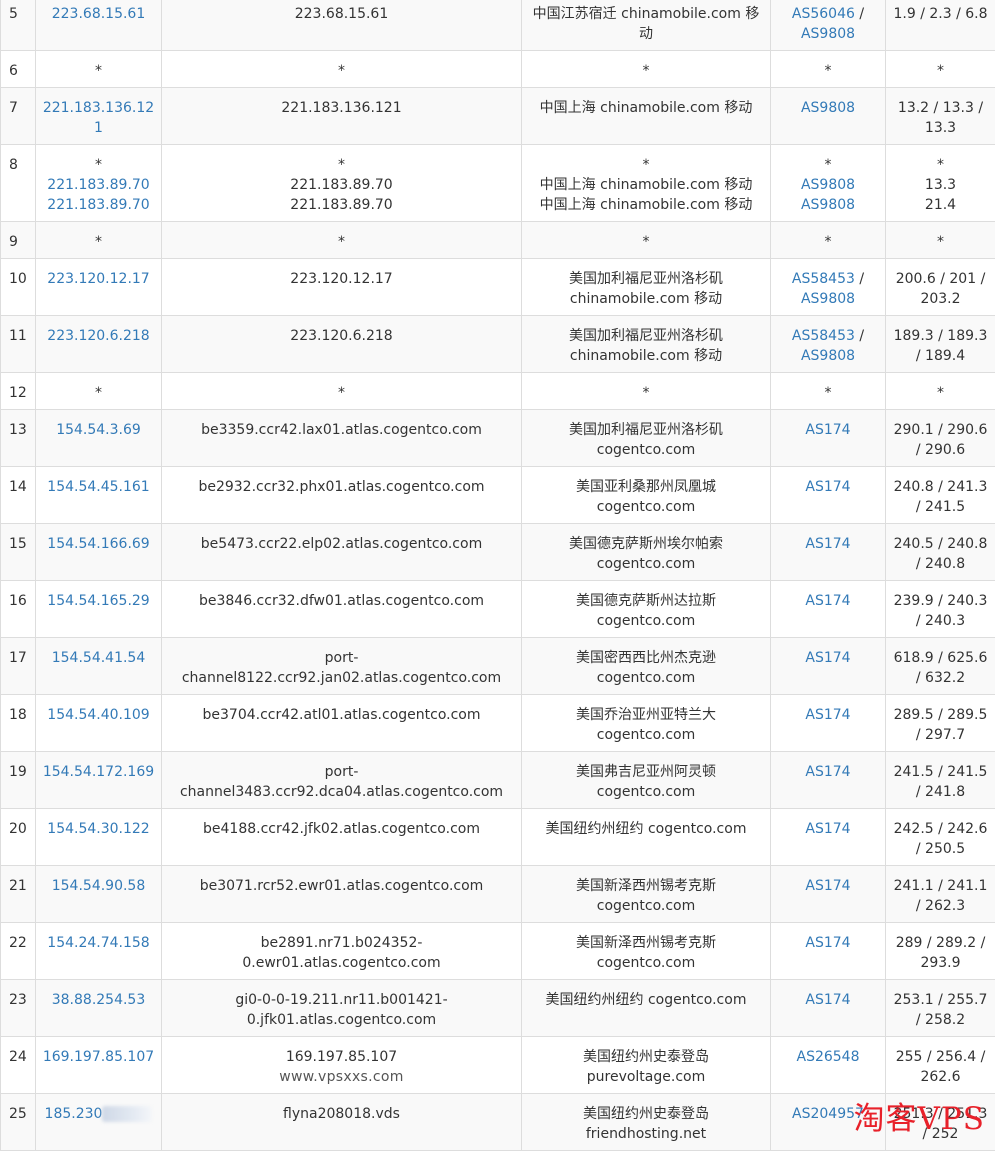 This screenshot has height=1151, width=995. What do you see at coordinates (98, 1057) in the screenshot?
I see `ip-link: 169.197.85.107` at bounding box center [98, 1057].